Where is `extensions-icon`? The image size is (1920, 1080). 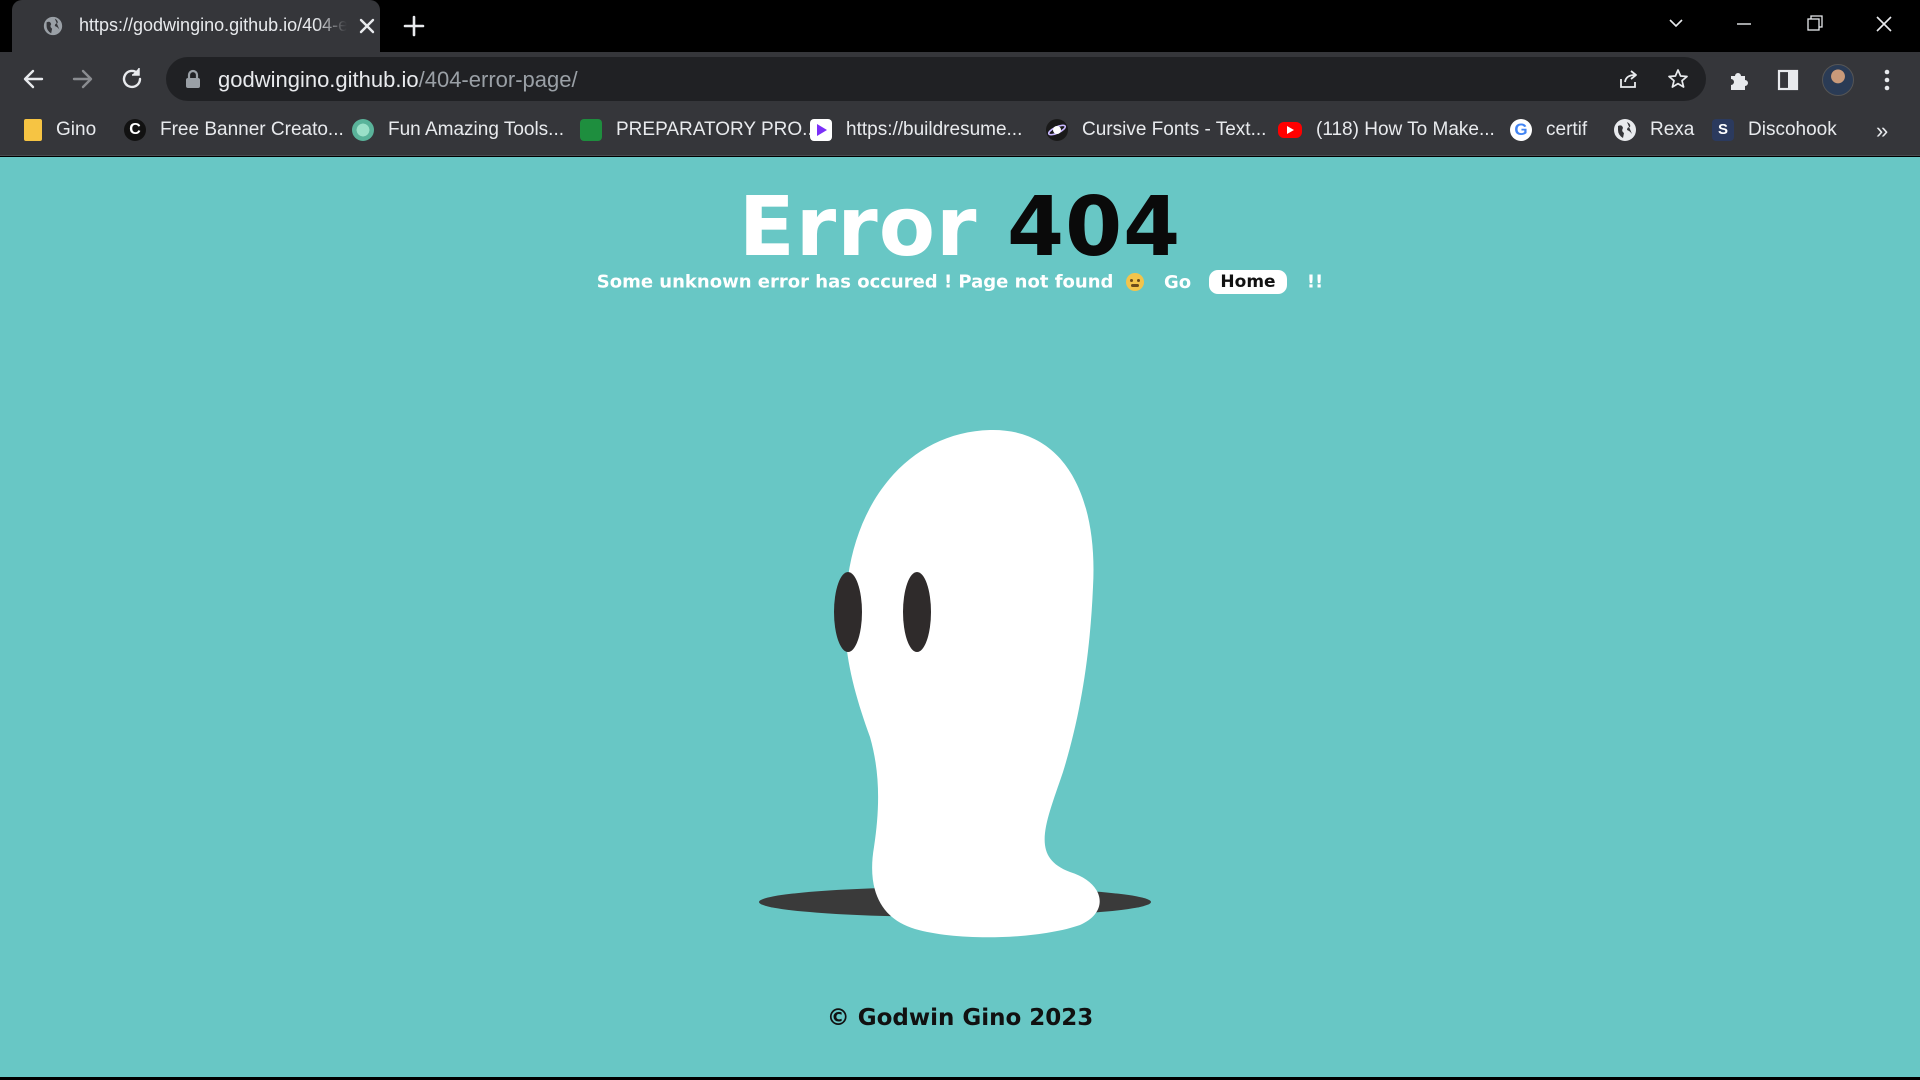 extensions-icon is located at coordinates (1739, 80).